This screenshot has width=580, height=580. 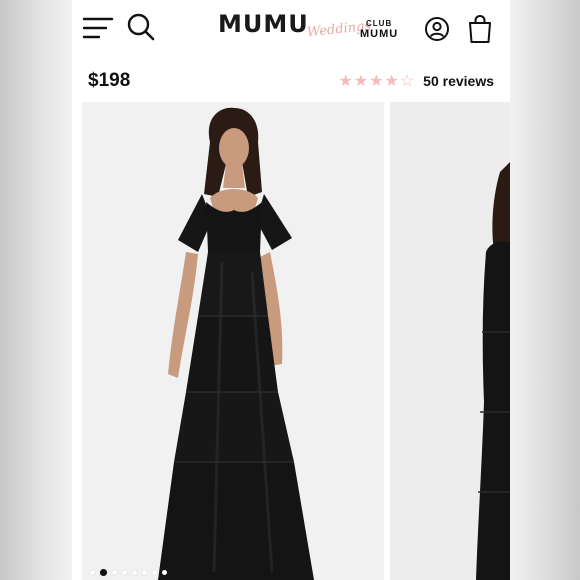 What do you see at coordinates (545, 290) in the screenshot?
I see `background-right` at bounding box center [545, 290].